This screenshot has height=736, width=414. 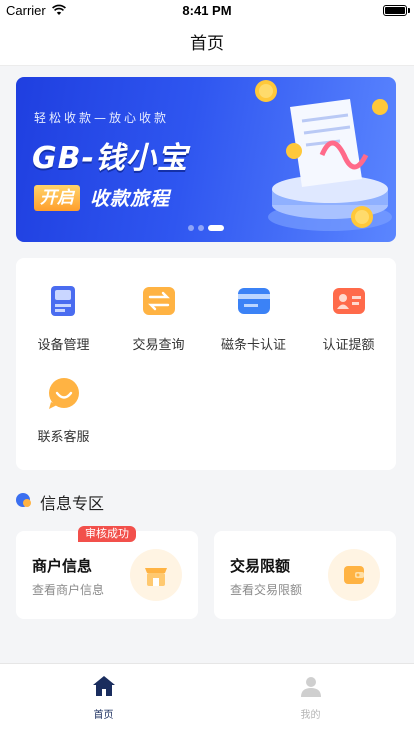 I want to click on carousel-dot-active, so click(x=216, y=227).